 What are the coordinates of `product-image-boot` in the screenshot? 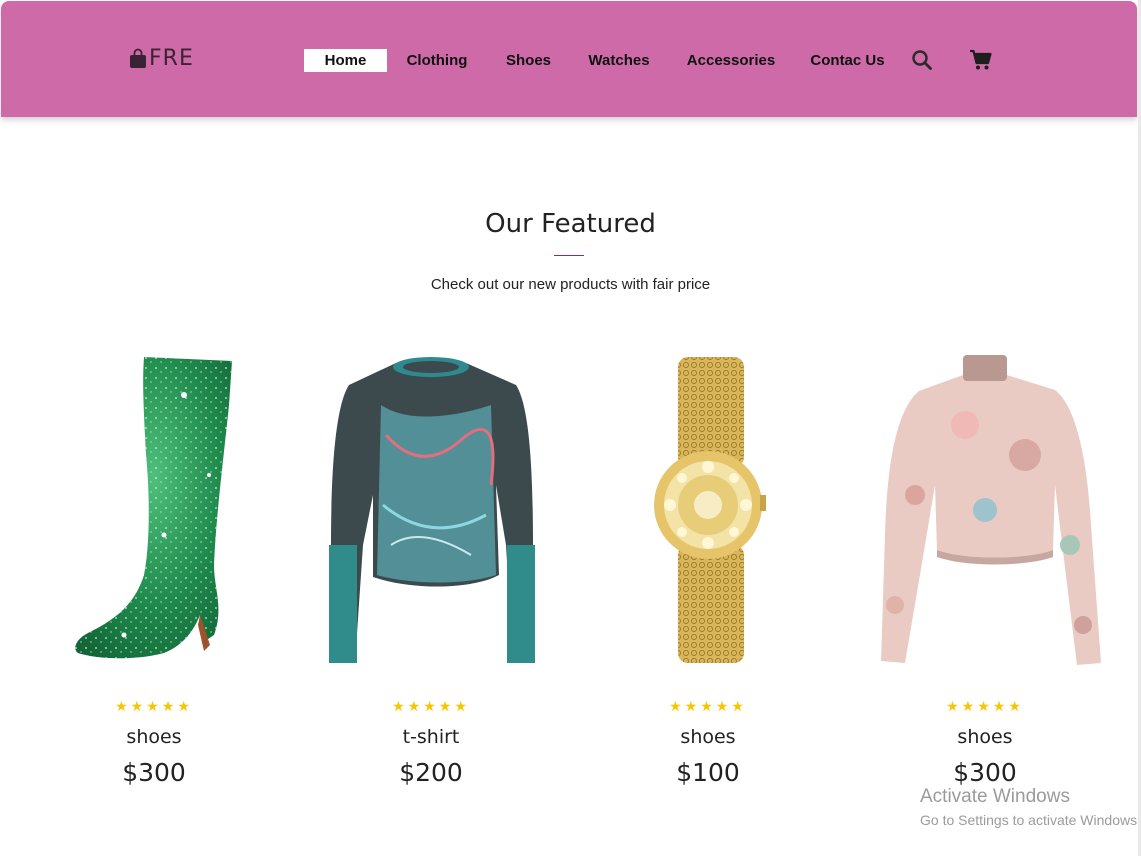 It's located at (154, 510).